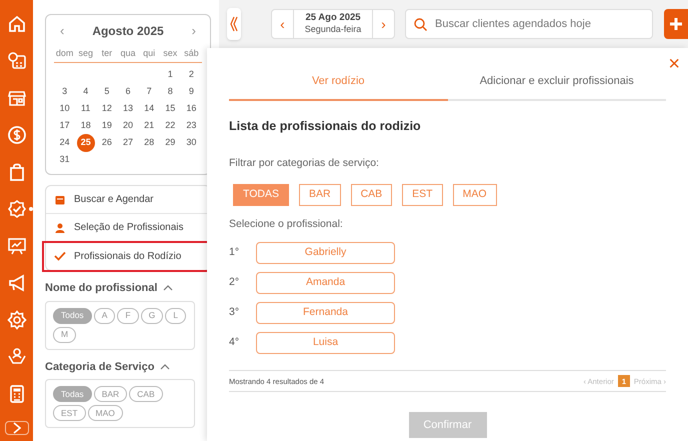 The width and height of the screenshot is (688, 441). I want to click on weekday-label: ter, so click(107, 53).